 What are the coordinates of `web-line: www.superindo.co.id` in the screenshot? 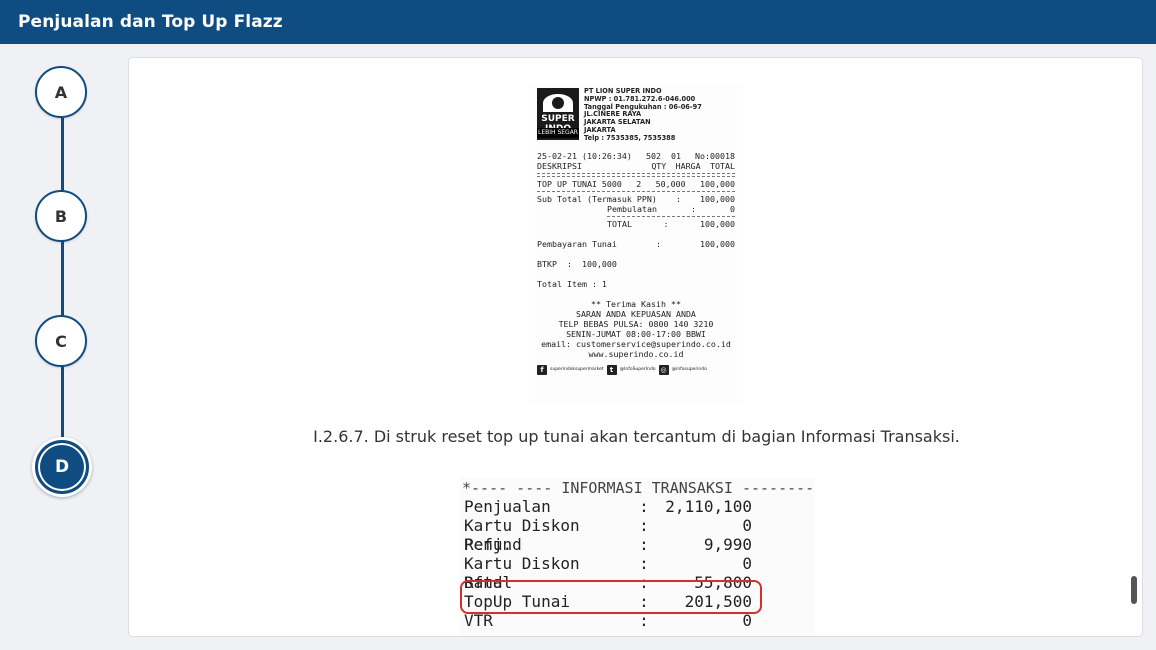 It's located at (636, 353).